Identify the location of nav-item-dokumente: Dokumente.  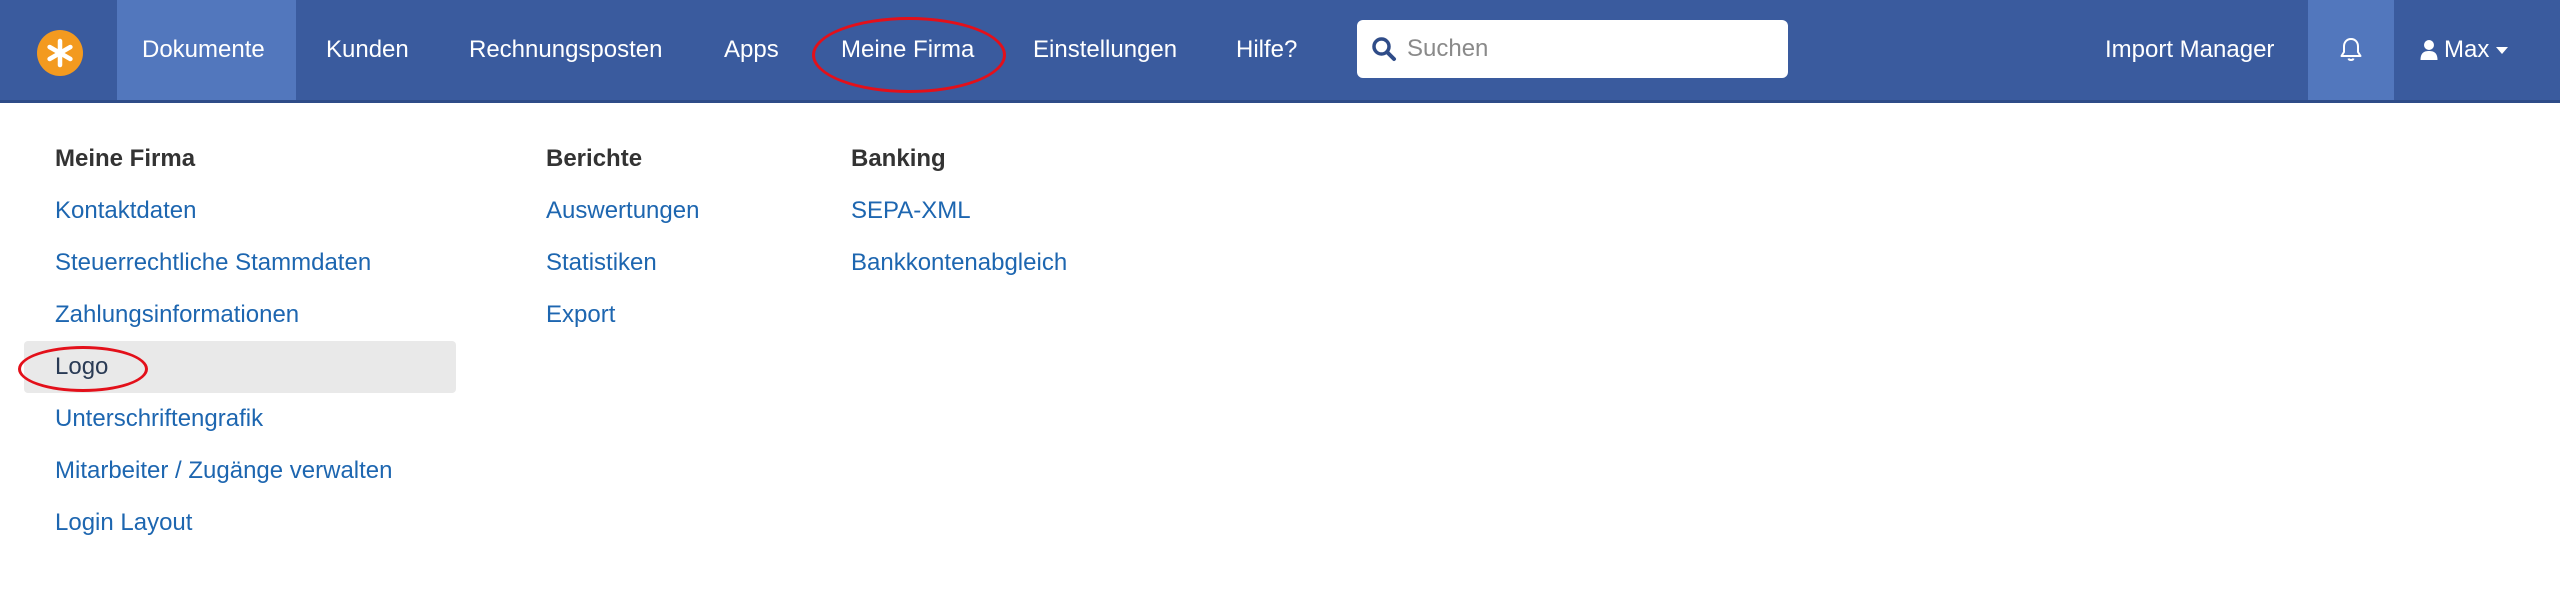
(206, 50).